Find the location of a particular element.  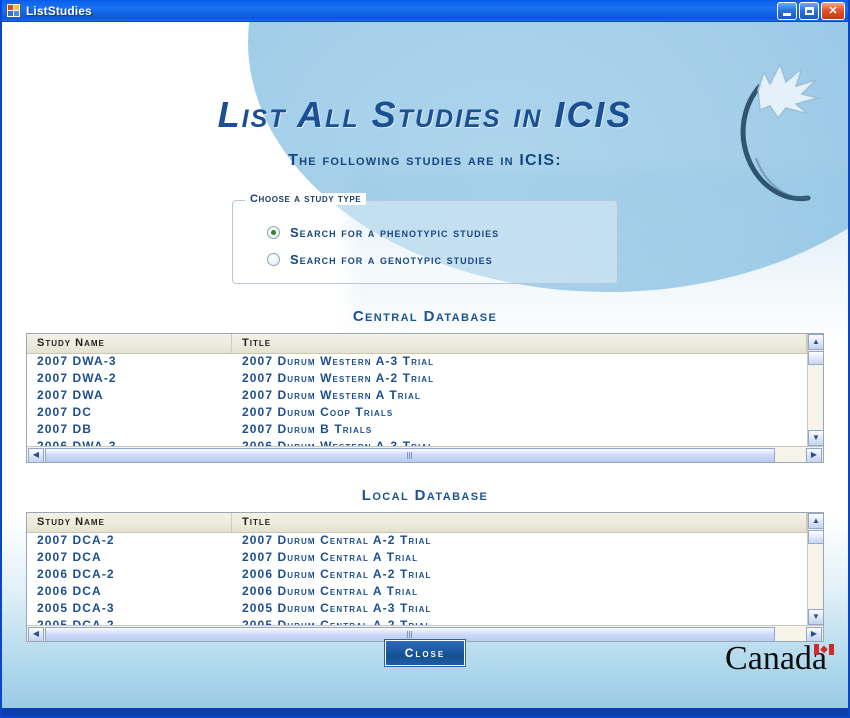

central-database-header-row: Study Name Title is located at coordinates (417, 344).